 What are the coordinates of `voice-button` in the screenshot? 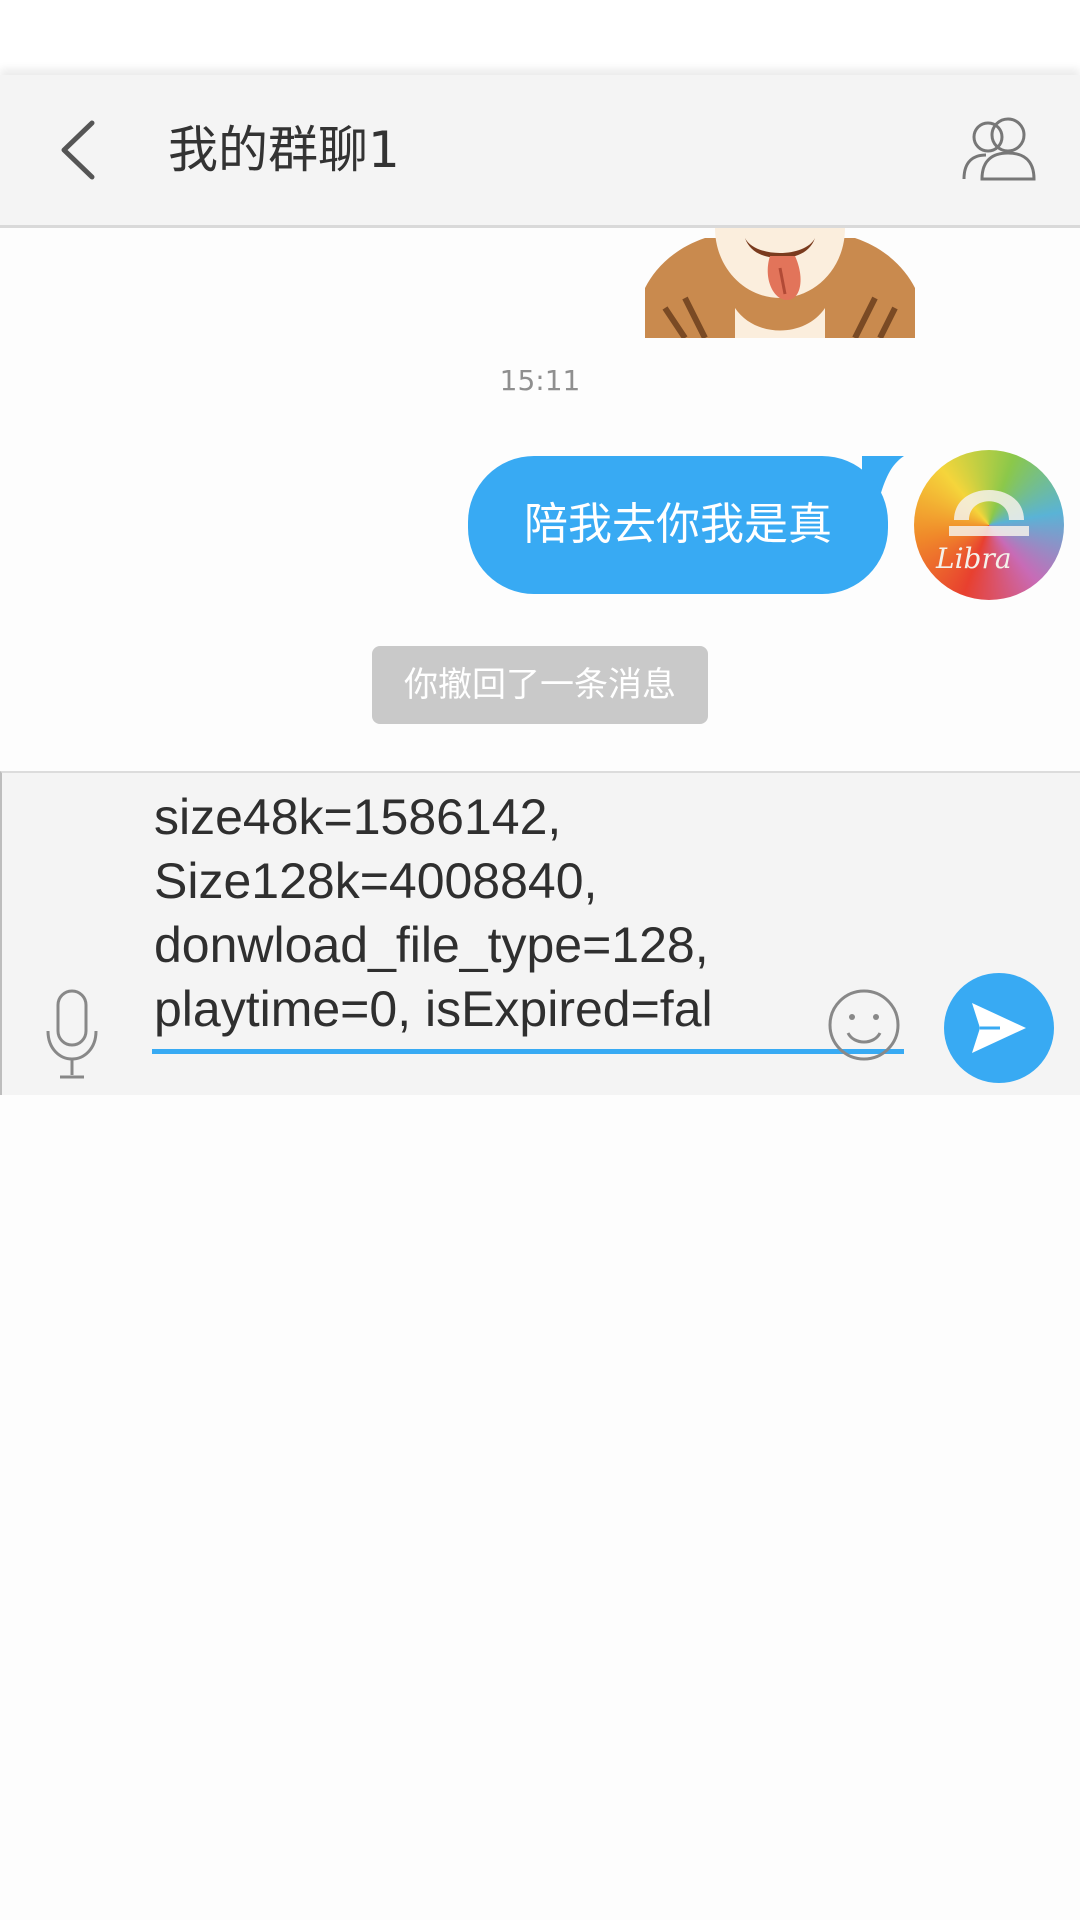 It's located at (72, 1035).